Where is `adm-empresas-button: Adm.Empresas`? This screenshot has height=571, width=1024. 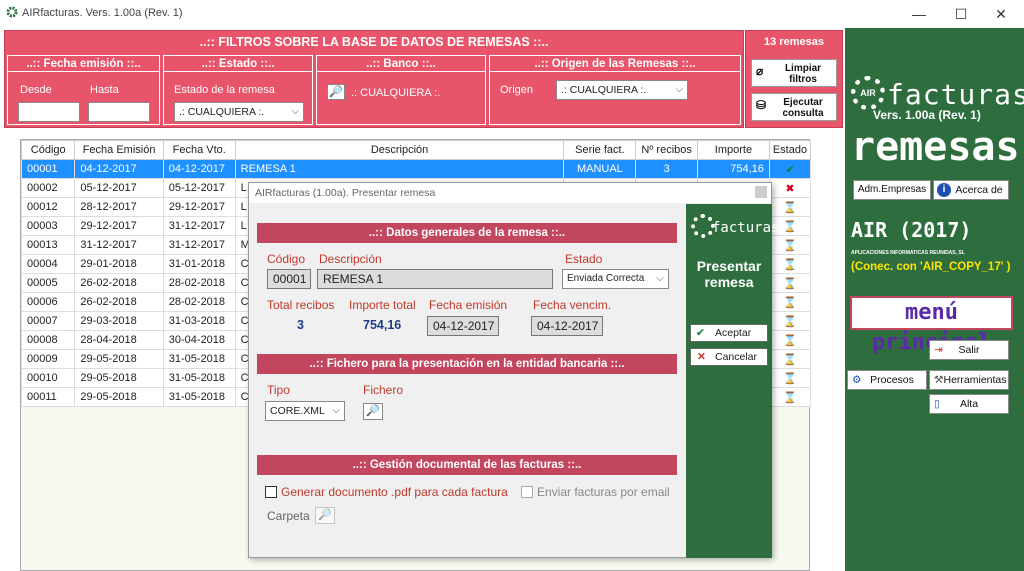
adm-empresas-button: Adm.Empresas is located at coordinates (892, 190).